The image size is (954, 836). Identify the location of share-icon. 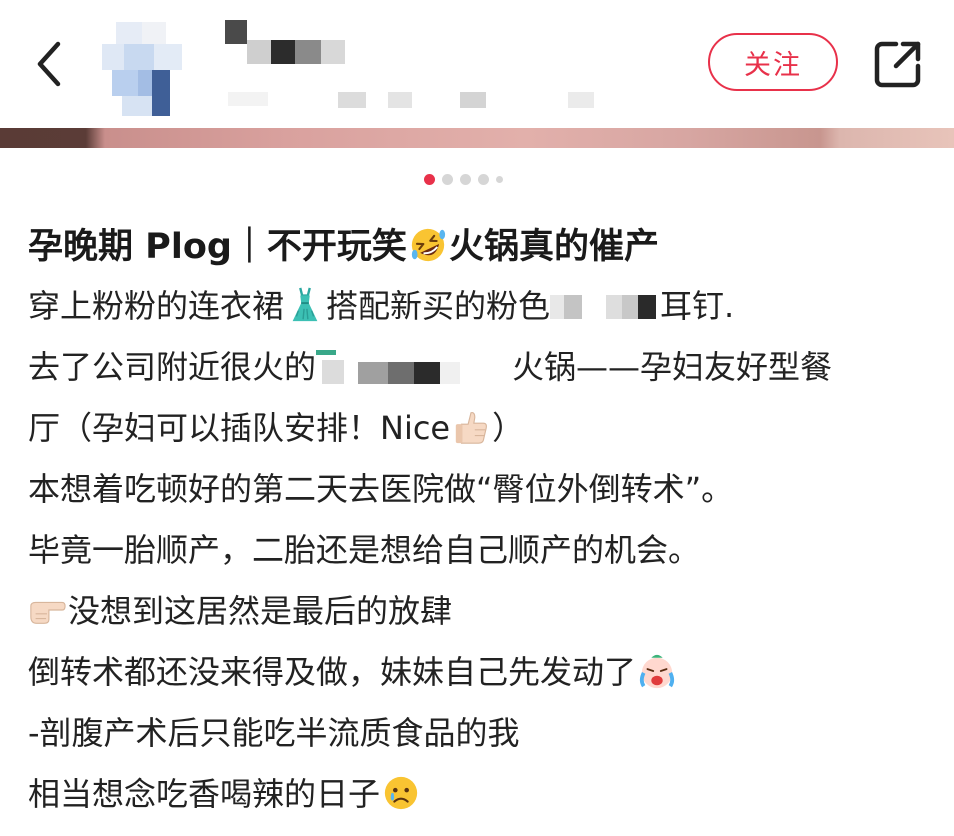
(898, 64).